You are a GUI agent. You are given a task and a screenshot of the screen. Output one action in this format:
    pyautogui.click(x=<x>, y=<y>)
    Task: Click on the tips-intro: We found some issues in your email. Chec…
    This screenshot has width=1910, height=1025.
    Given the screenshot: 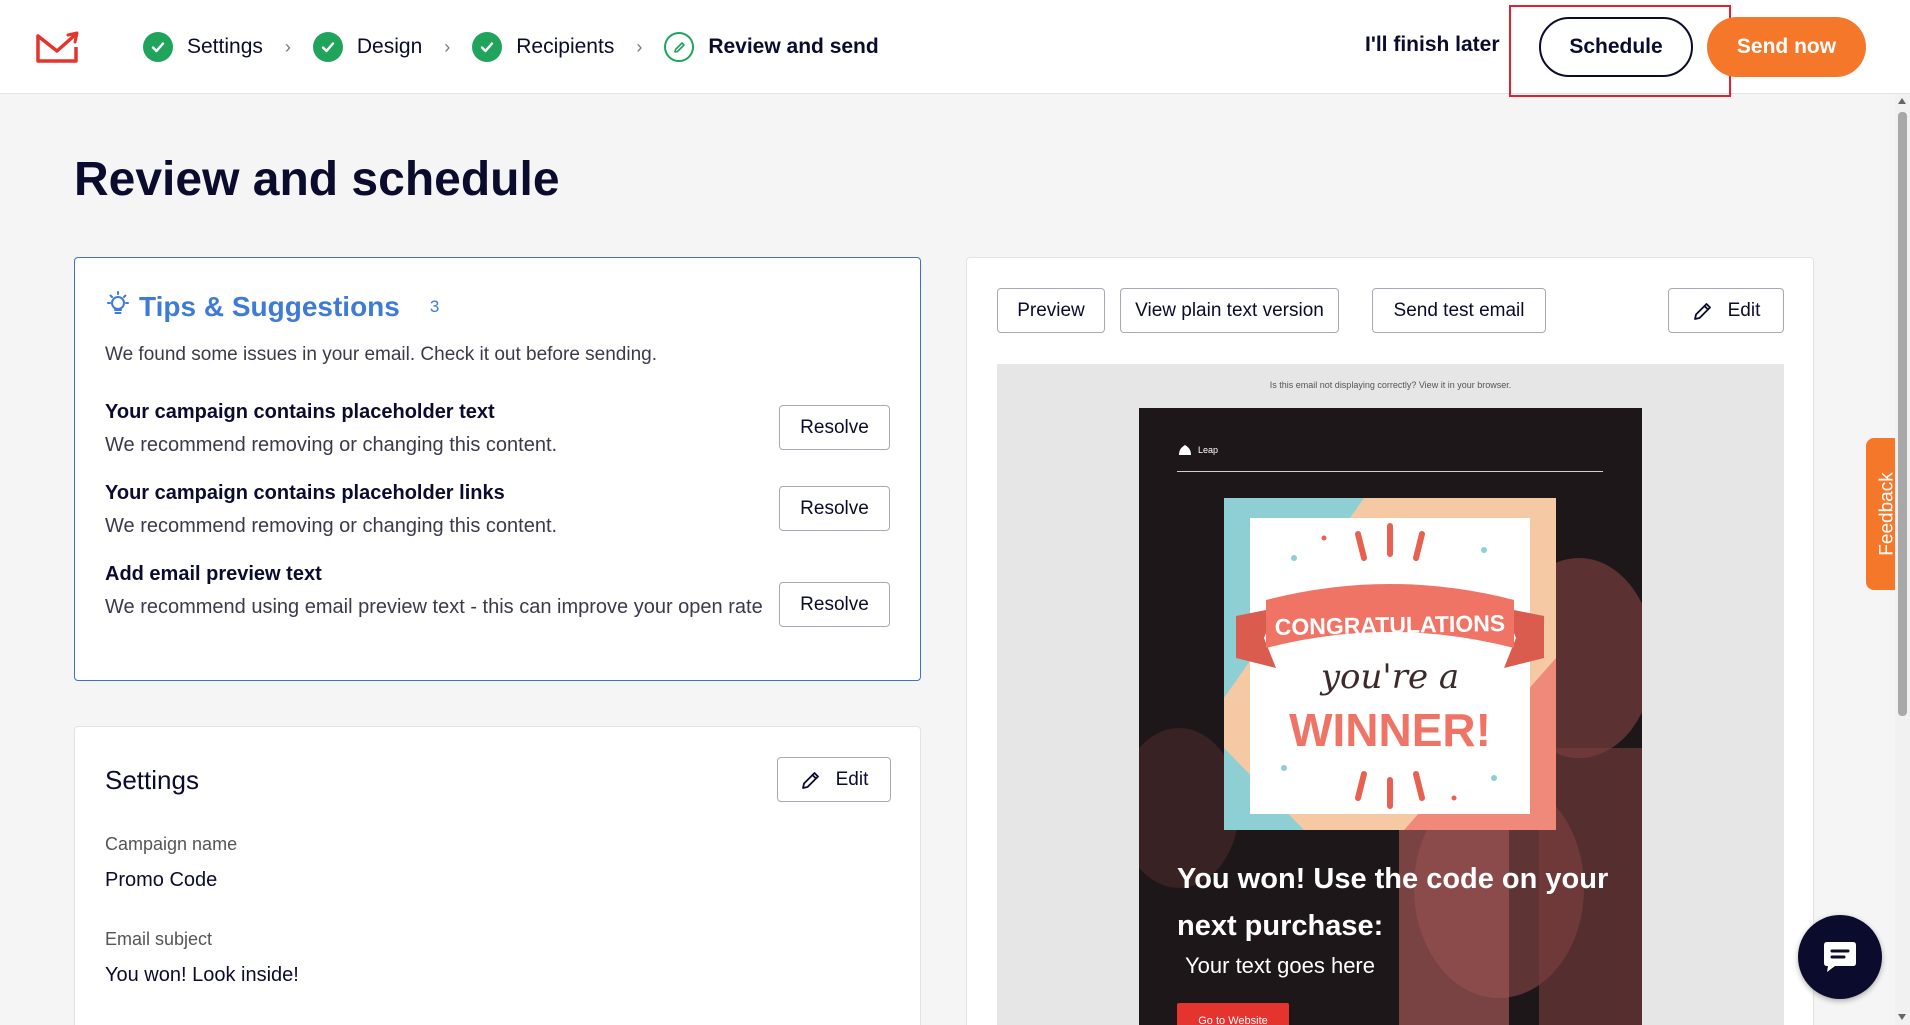 What is the action you would take?
    pyautogui.click(x=381, y=354)
    